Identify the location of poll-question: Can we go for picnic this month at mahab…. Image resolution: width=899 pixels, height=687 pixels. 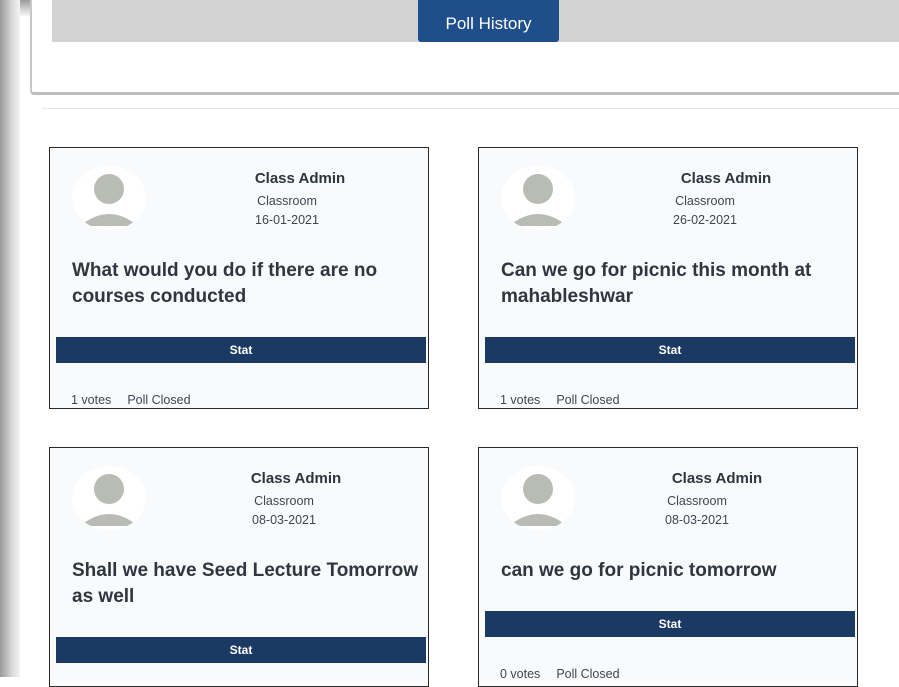
(656, 283).